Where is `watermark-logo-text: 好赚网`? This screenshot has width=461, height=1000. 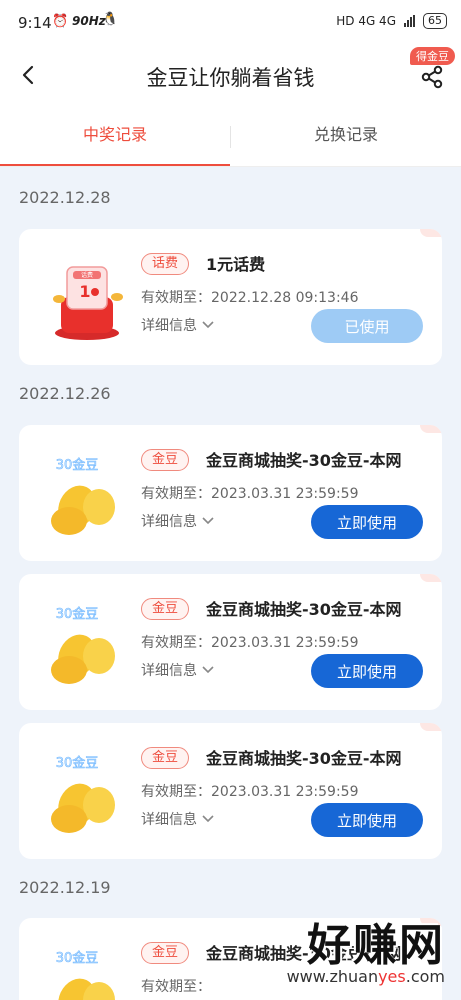 watermark-logo-text: 好赚网 is located at coordinates (376, 945).